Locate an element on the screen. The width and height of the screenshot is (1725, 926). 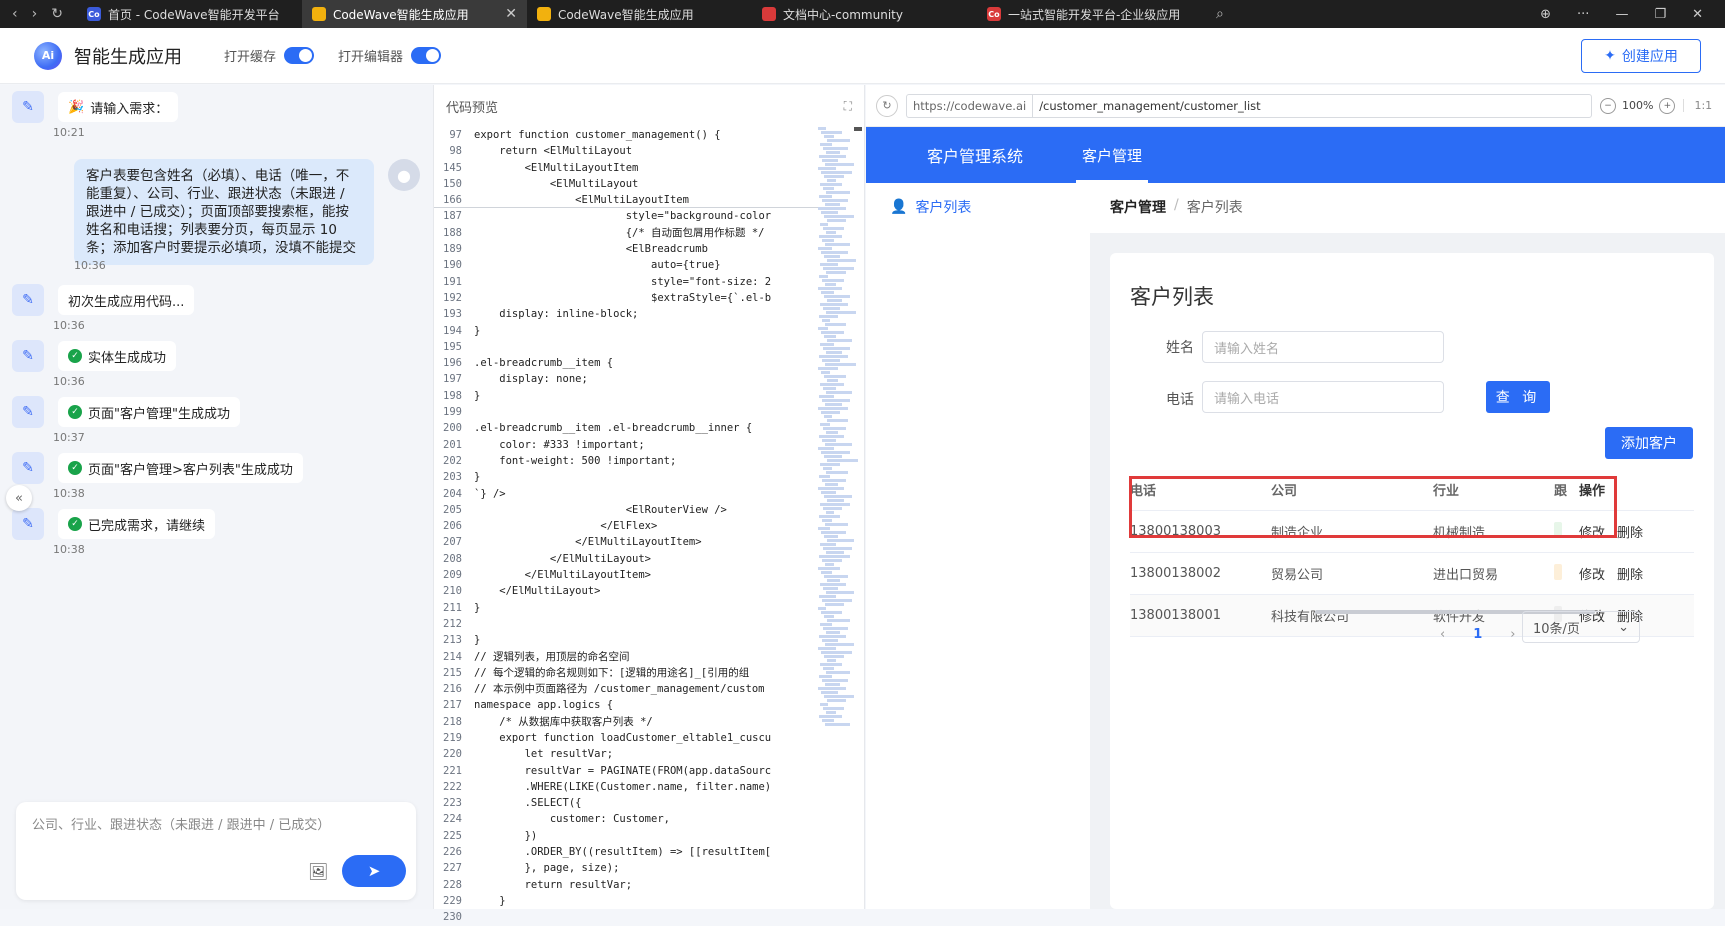
preview-reload-icon: ↻ is located at coordinates (887, 105).